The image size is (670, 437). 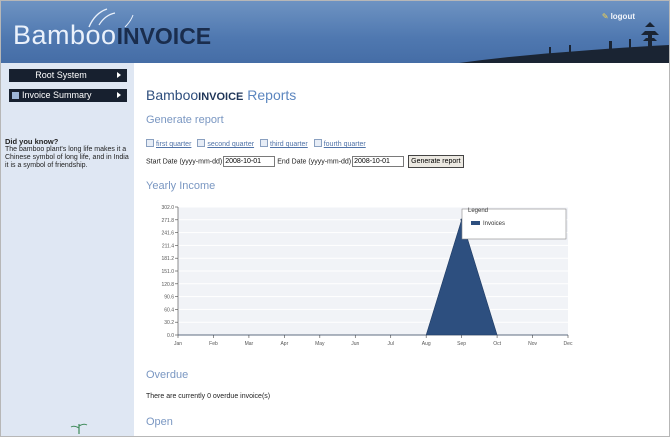 I want to click on generate-report-button: Generate report, so click(x=436, y=161).